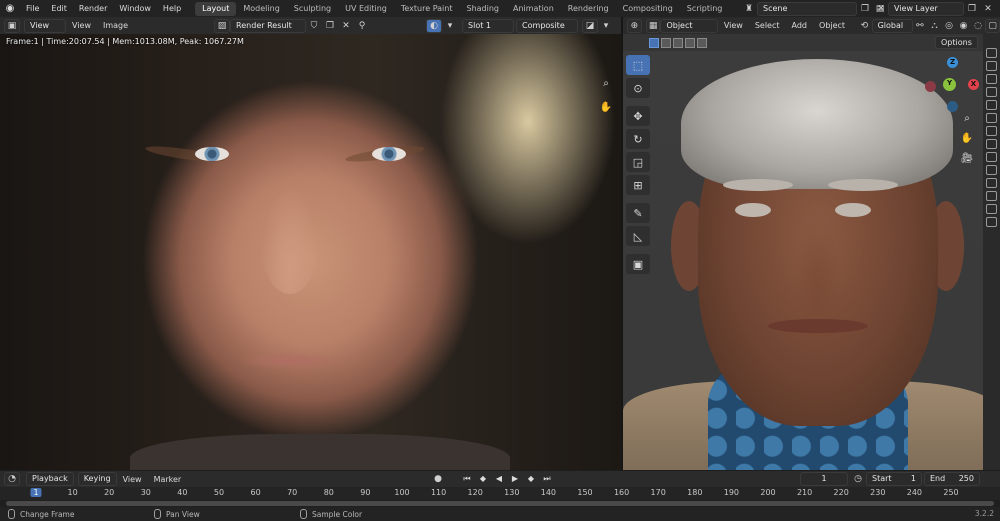 Image resolution: width=1000 pixels, height=521 pixels. Describe the element at coordinates (767, 492) in the screenshot. I see `timeline-tick: 200` at that location.